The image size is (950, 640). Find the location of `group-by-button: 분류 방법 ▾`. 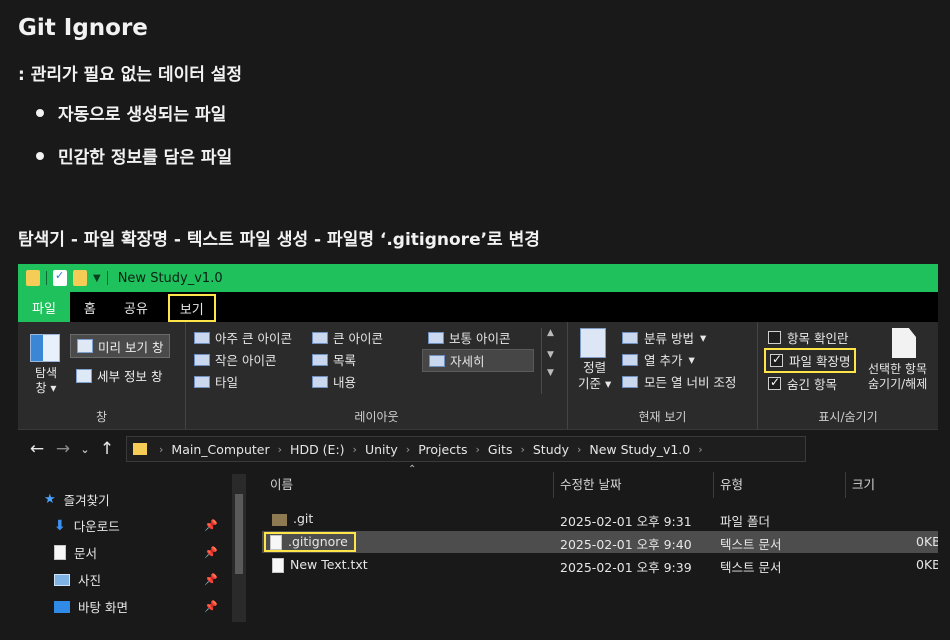

group-by-button: 분류 방법 ▾ is located at coordinates (664, 337).